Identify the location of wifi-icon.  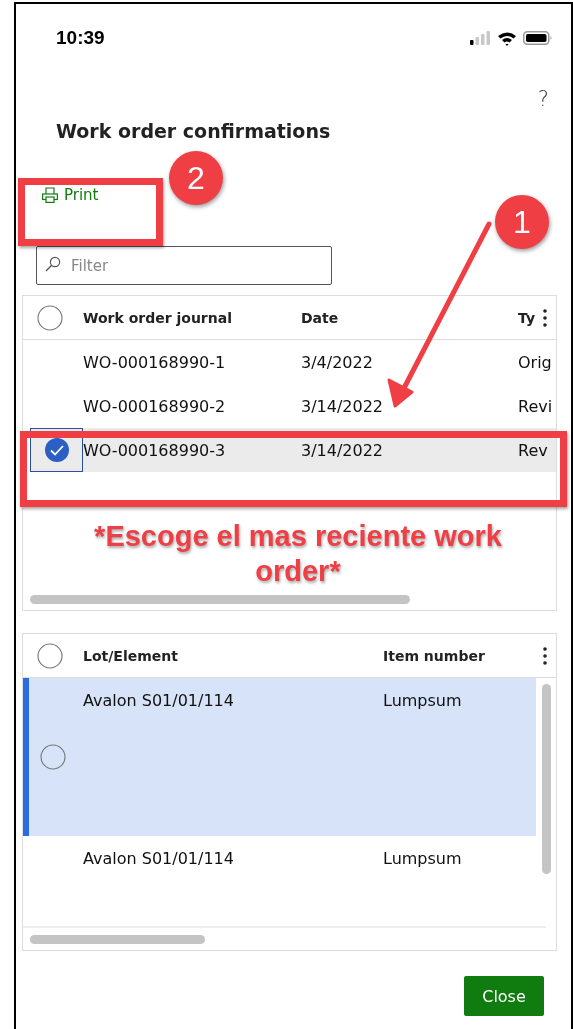
(507, 38).